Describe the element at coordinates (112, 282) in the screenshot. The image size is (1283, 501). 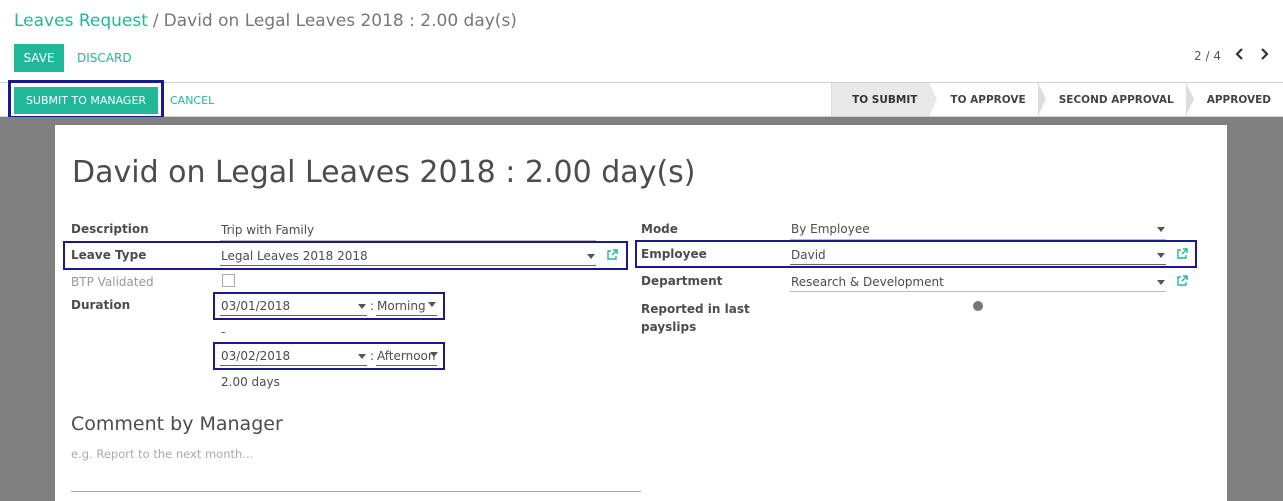
I see `btp-validated-label: BTP Validated` at that location.